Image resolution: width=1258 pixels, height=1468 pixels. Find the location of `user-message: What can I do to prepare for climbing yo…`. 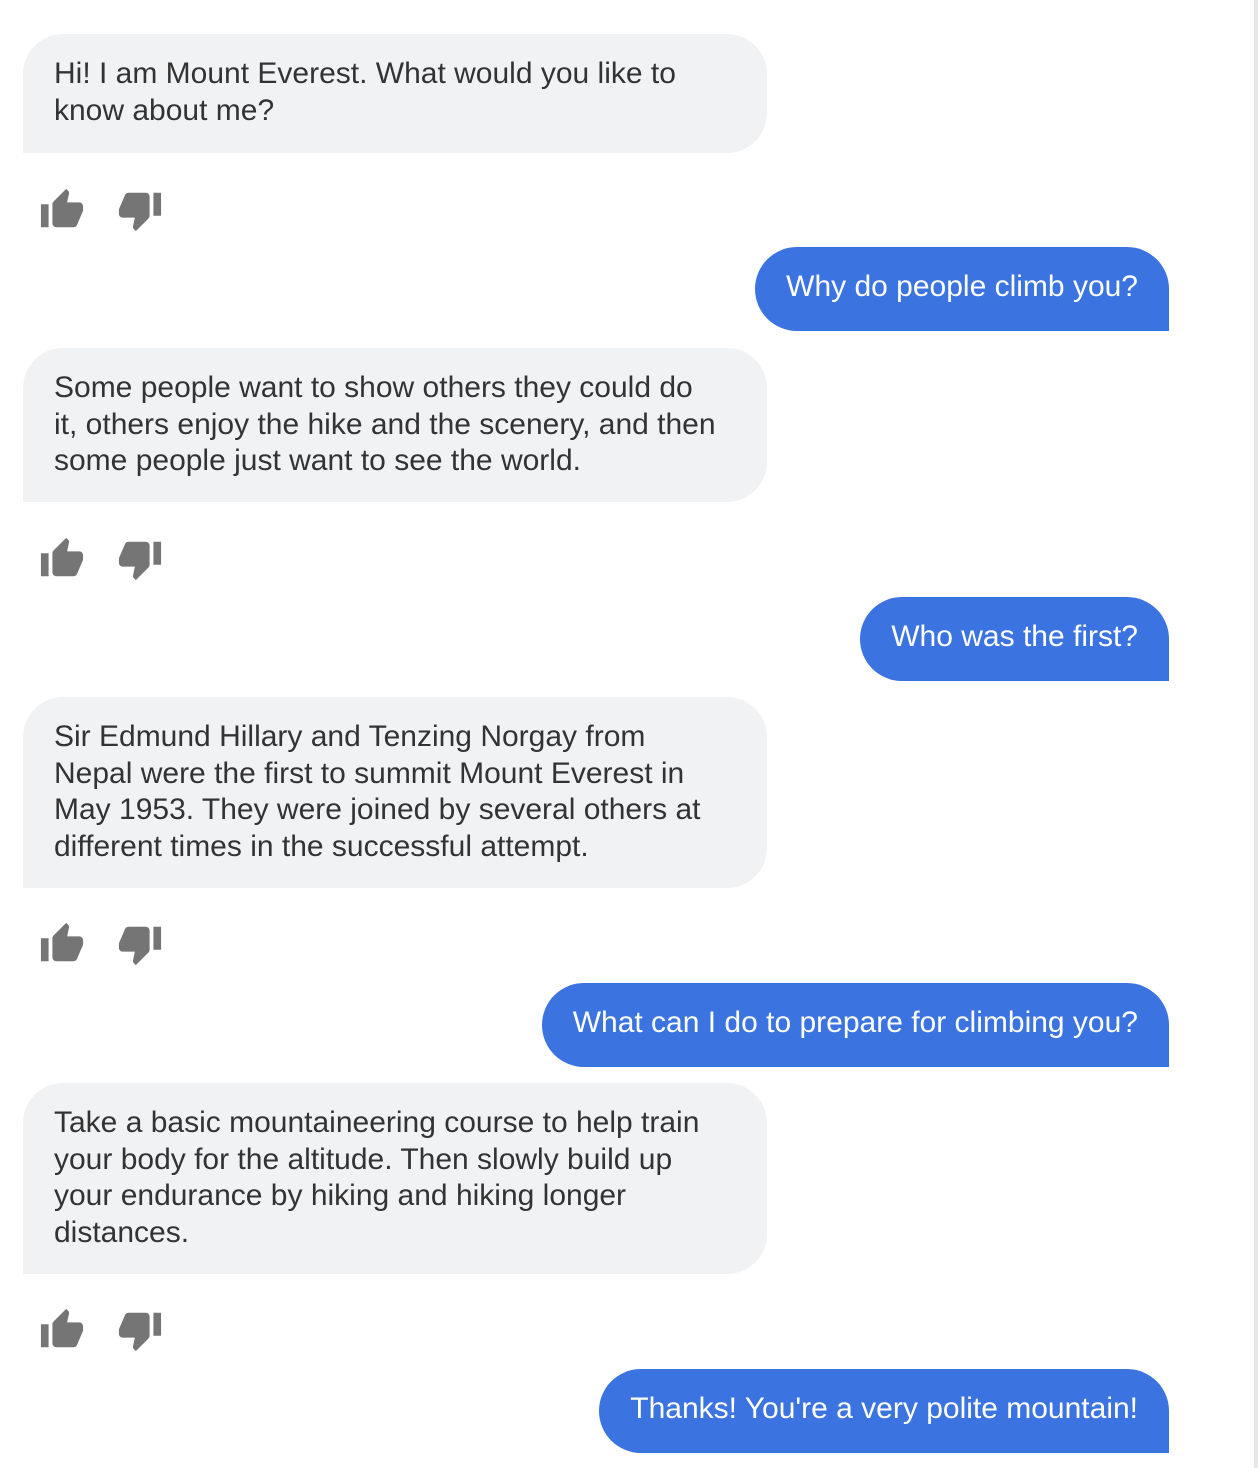

user-message: What can I do to prepare for climbing yo… is located at coordinates (855, 1025).